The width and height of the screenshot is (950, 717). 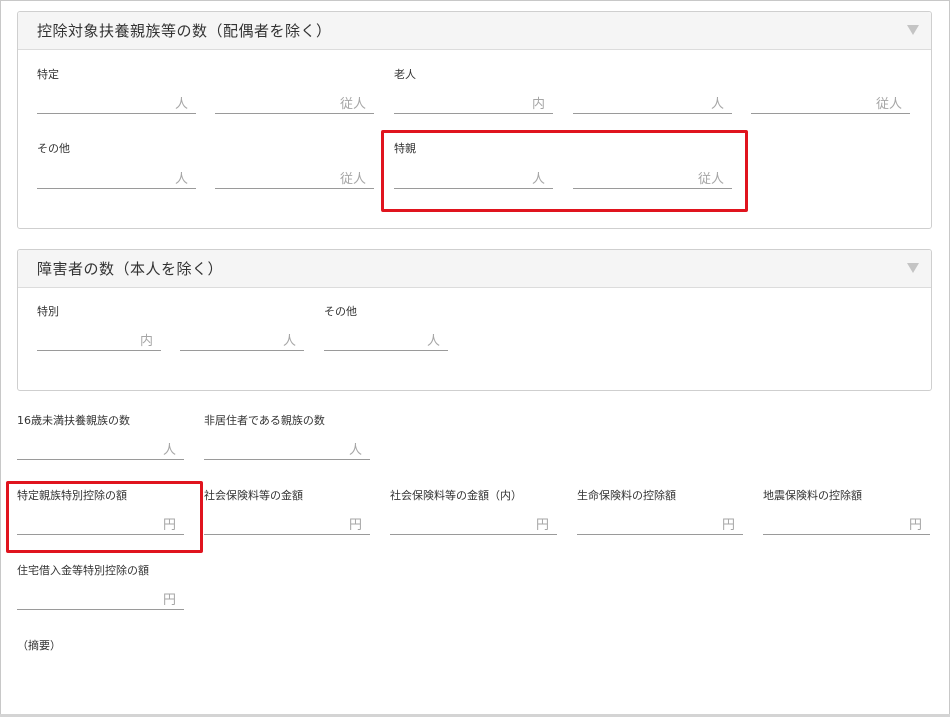 I want to click on tokushin-count-input: 人, so click(x=473, y=177).